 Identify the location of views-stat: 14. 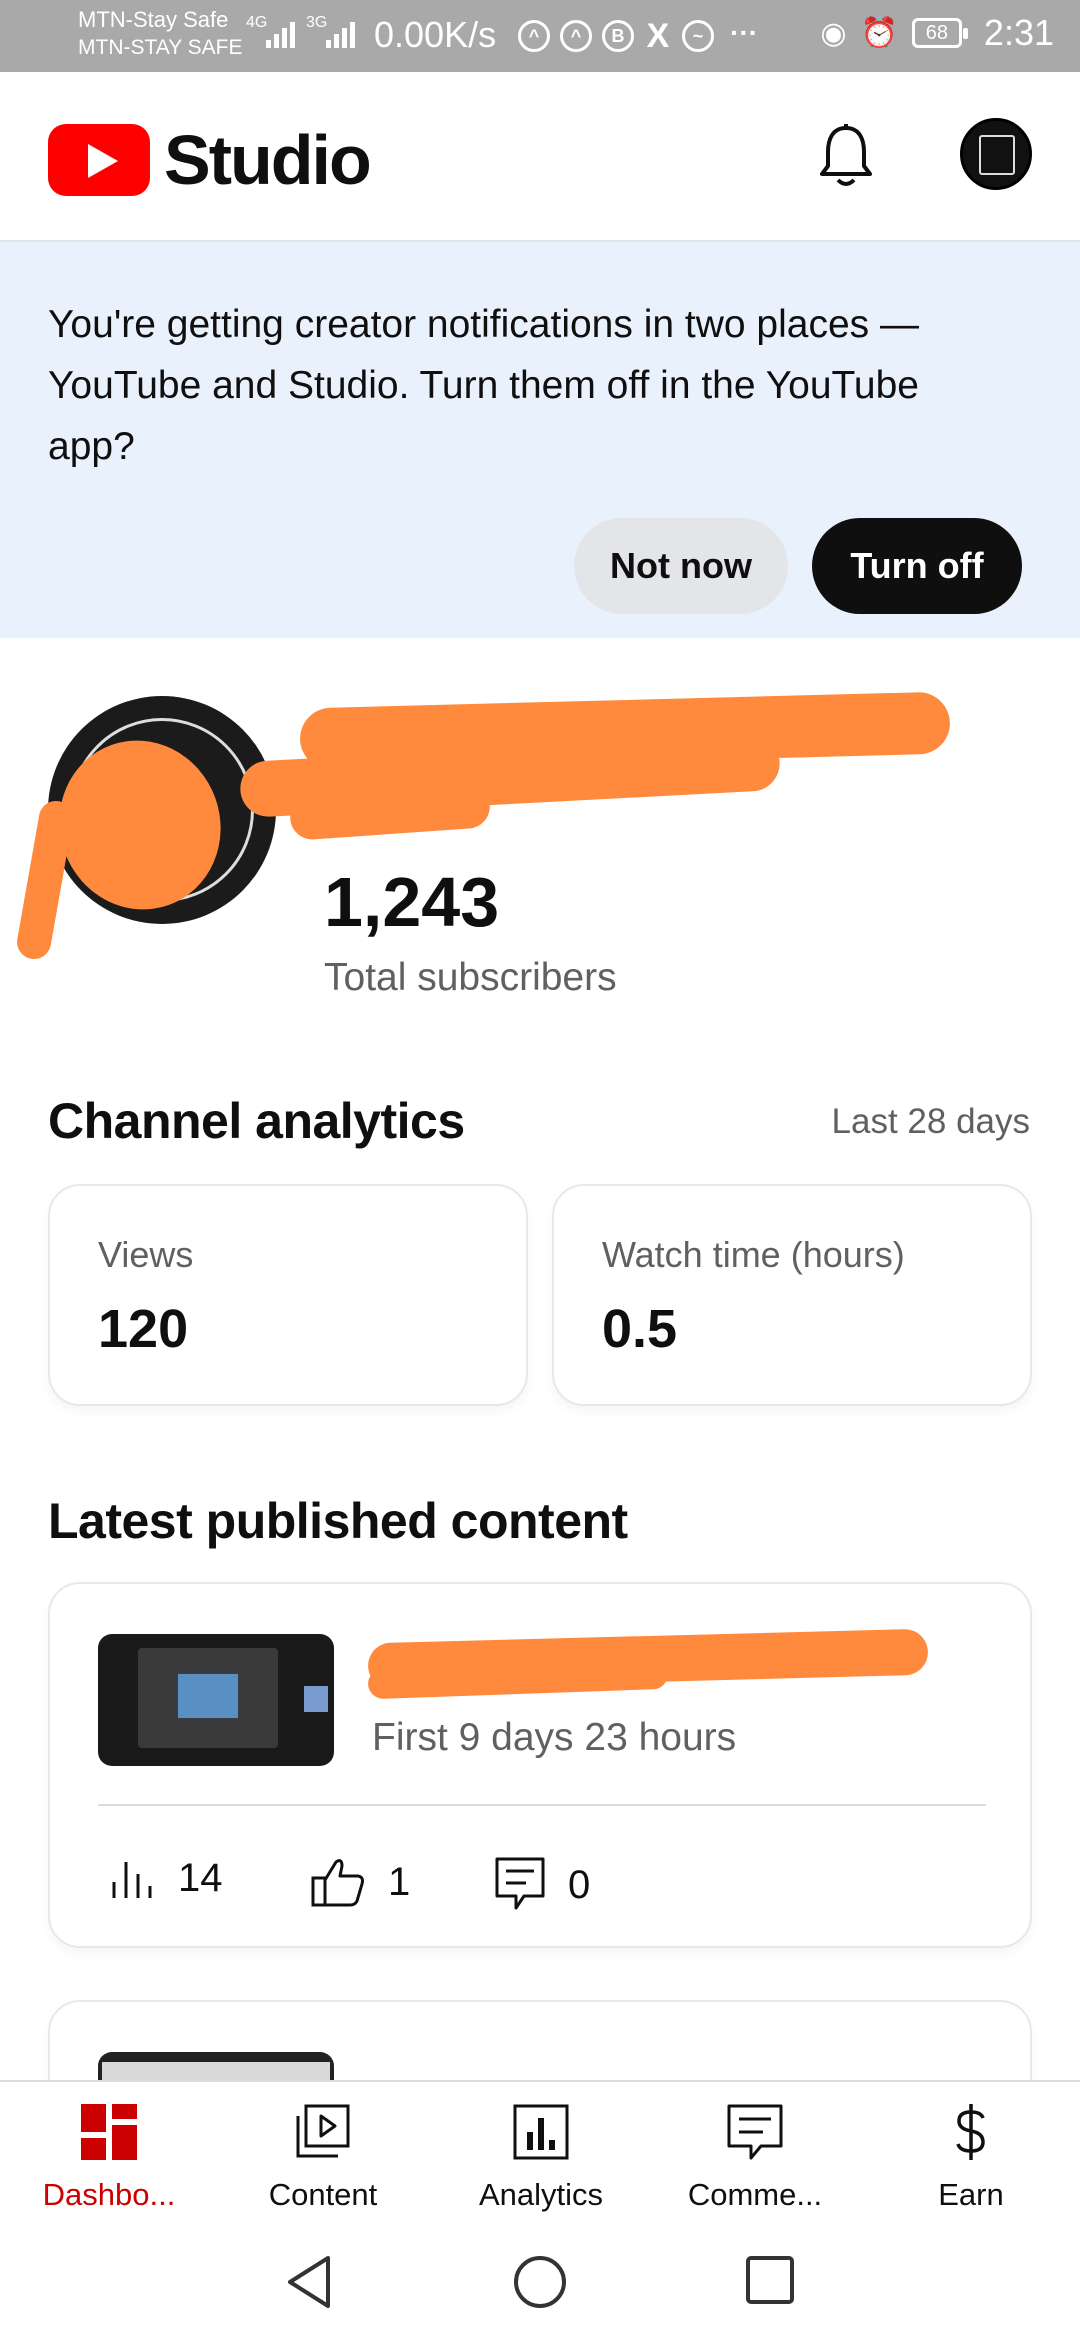
(166, 1878).